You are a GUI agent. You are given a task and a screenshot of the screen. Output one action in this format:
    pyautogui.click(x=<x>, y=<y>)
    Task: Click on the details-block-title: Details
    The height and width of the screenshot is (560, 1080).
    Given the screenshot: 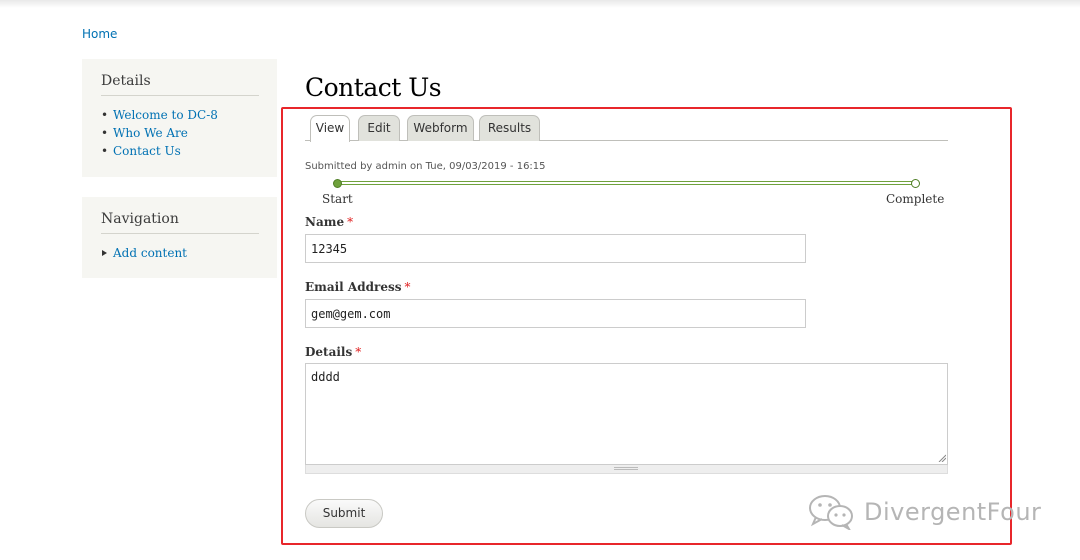 What is the action you would take?
    pyautogui.click(x=180, y=84)
    